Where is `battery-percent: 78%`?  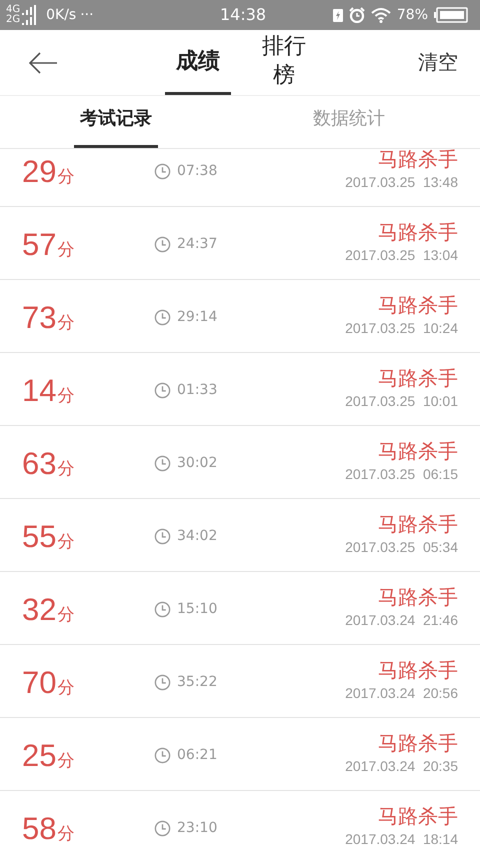
battery-percent: 78% is located at coordinates (412, 15).